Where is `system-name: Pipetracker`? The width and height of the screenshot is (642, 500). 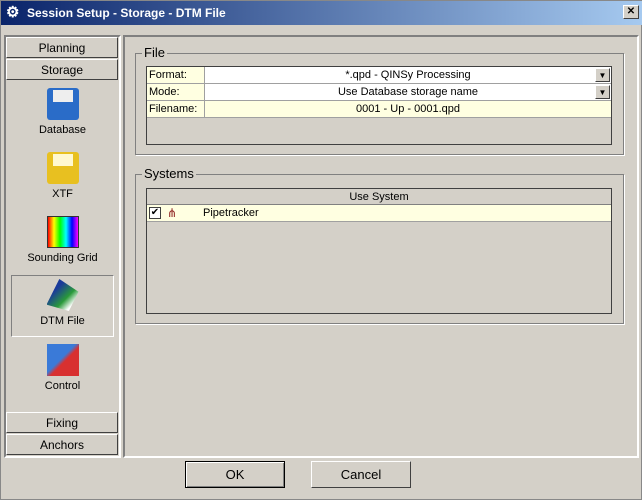
system-name: Pipetracker is located at coordinates (231, 213).